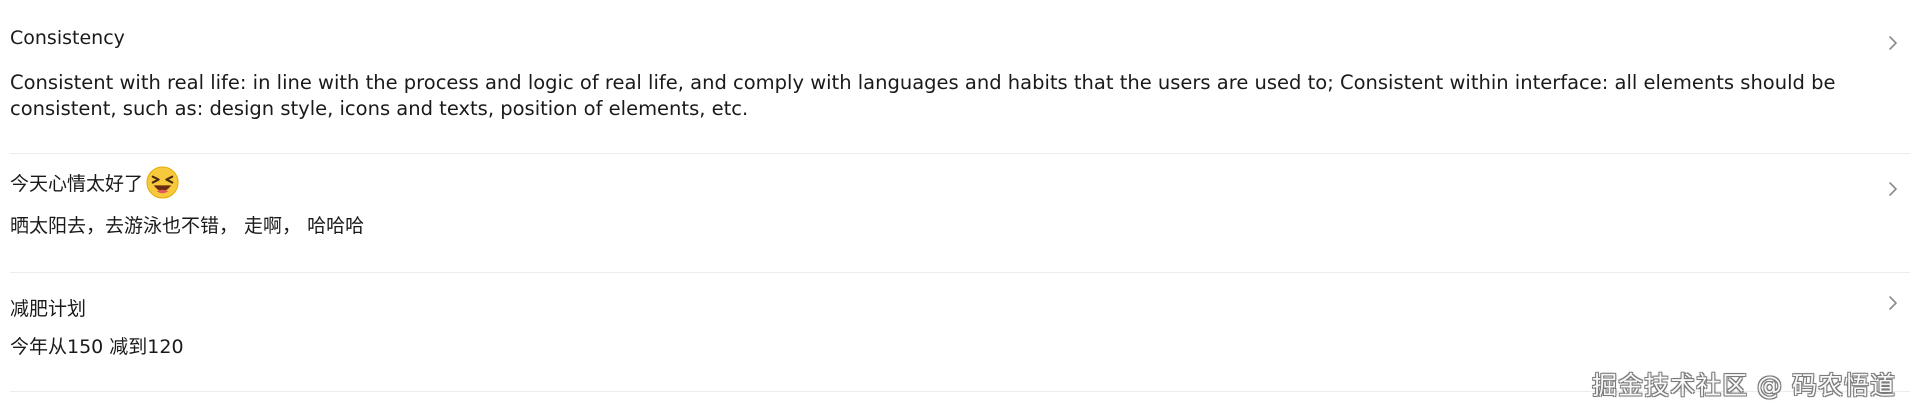  Describe the element at coordinates (187, 226) in the screenshot. I see `item-description: 晒太阳去，去游泳也不错， 走啊， 哈哈哈` at that location.